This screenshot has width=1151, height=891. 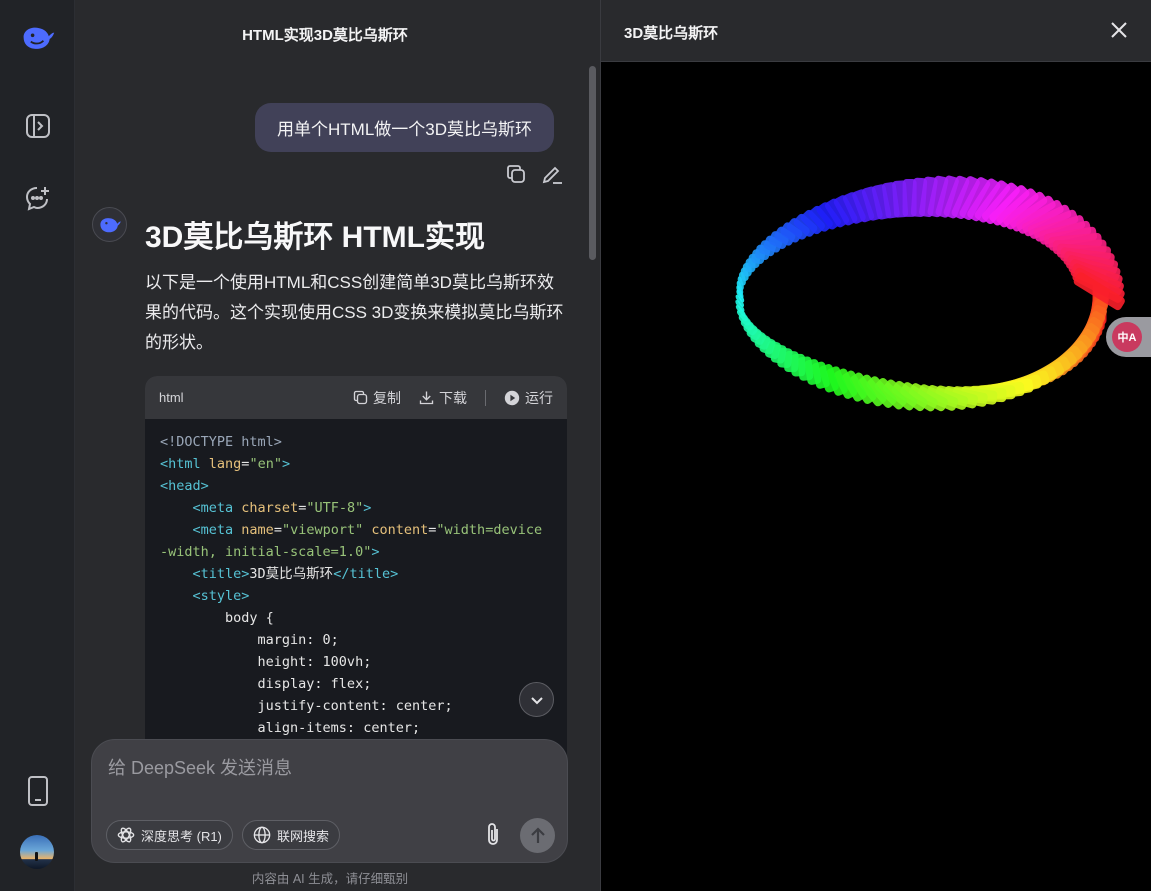 I want to click on download-button: 下载, so click(x=443, y=398).